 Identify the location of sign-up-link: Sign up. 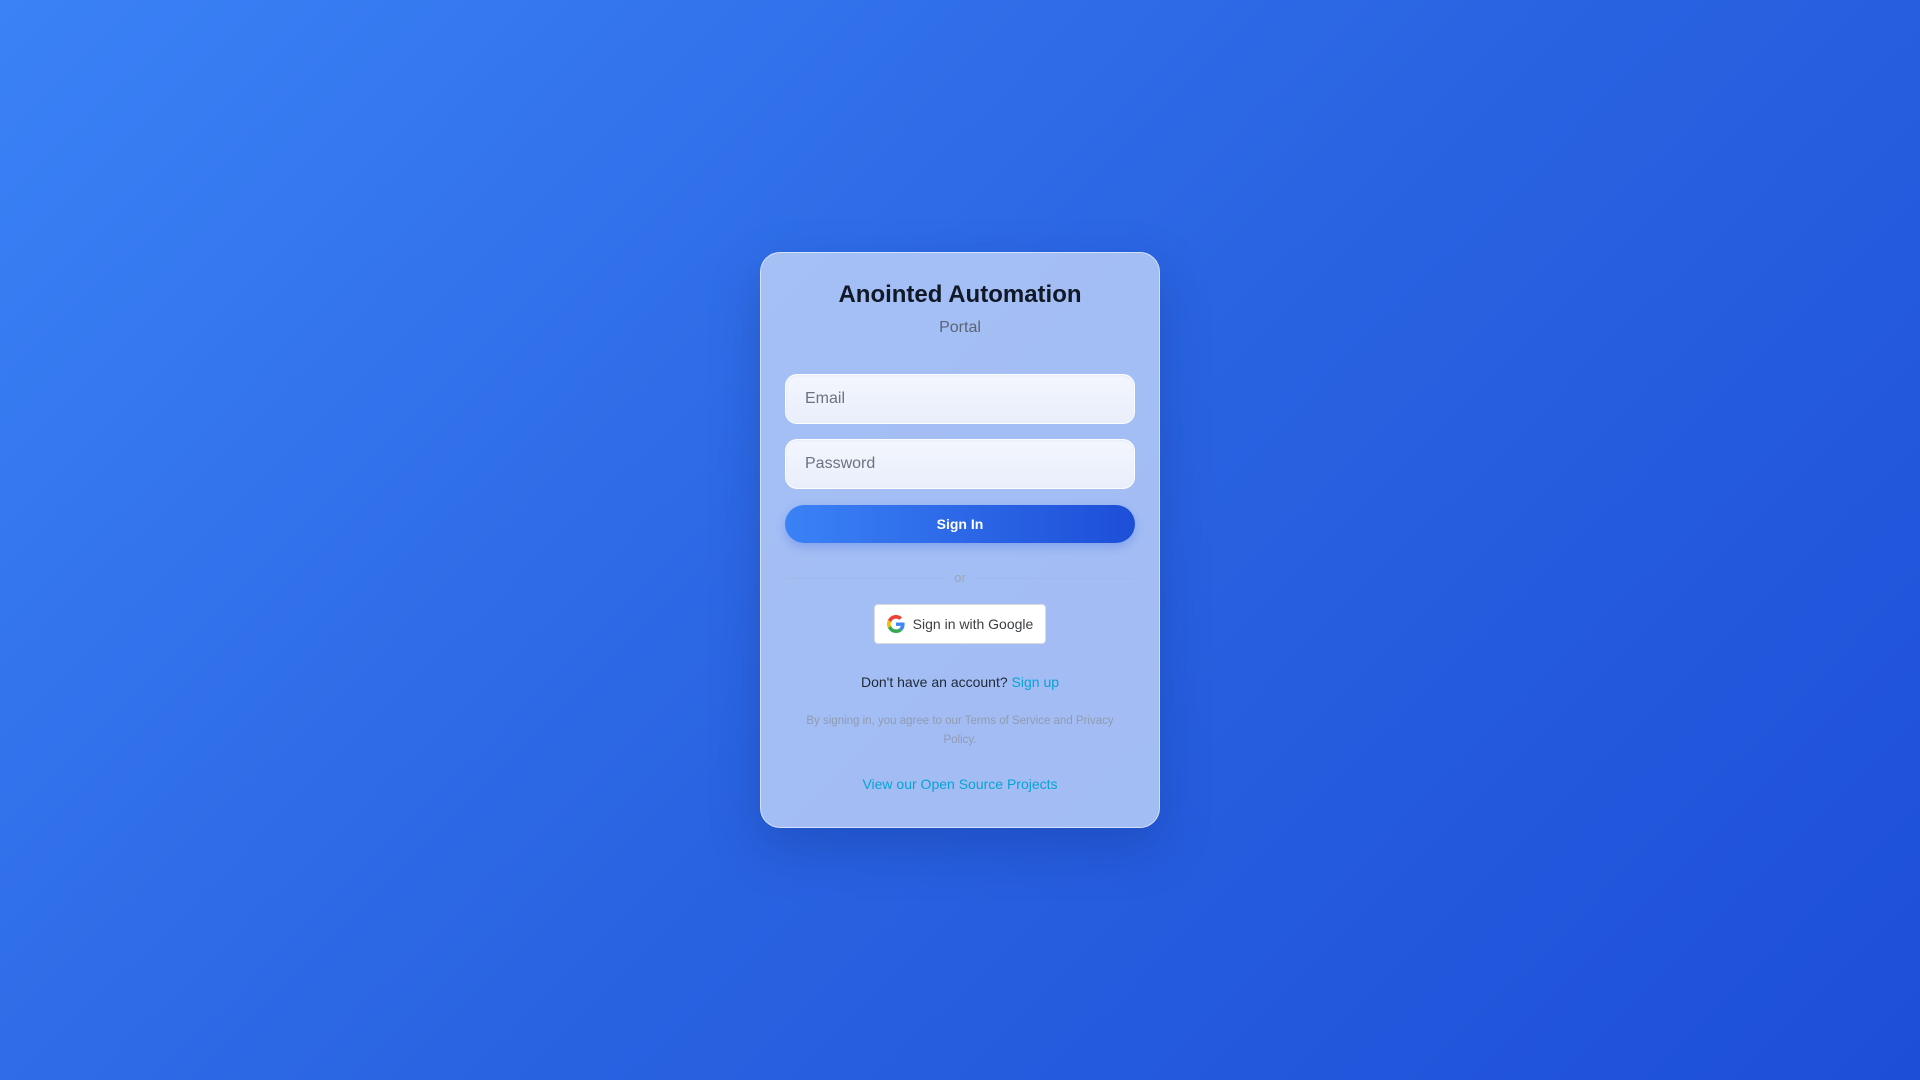
(1035, 682).